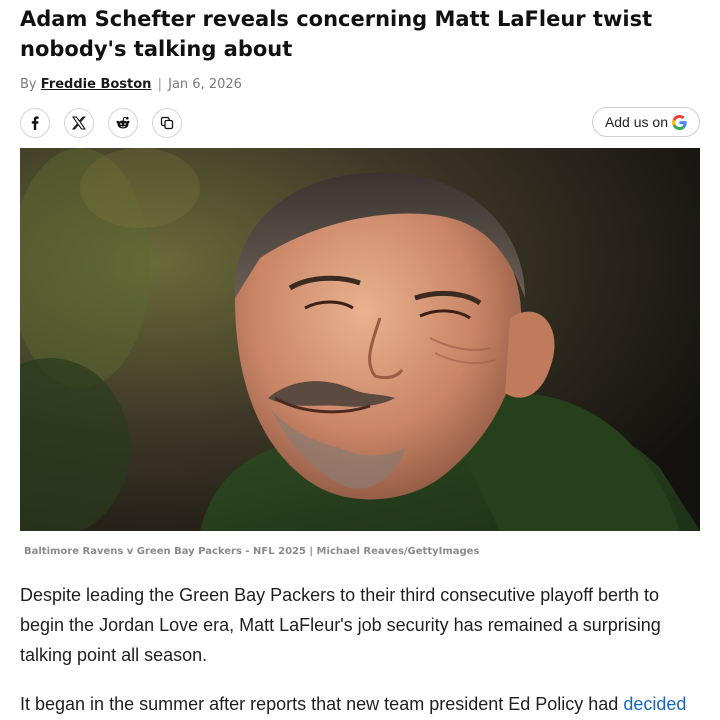 This screenshot has height=720, width=720. I want to click on add-us-label: Add us on, so click(636, 122).